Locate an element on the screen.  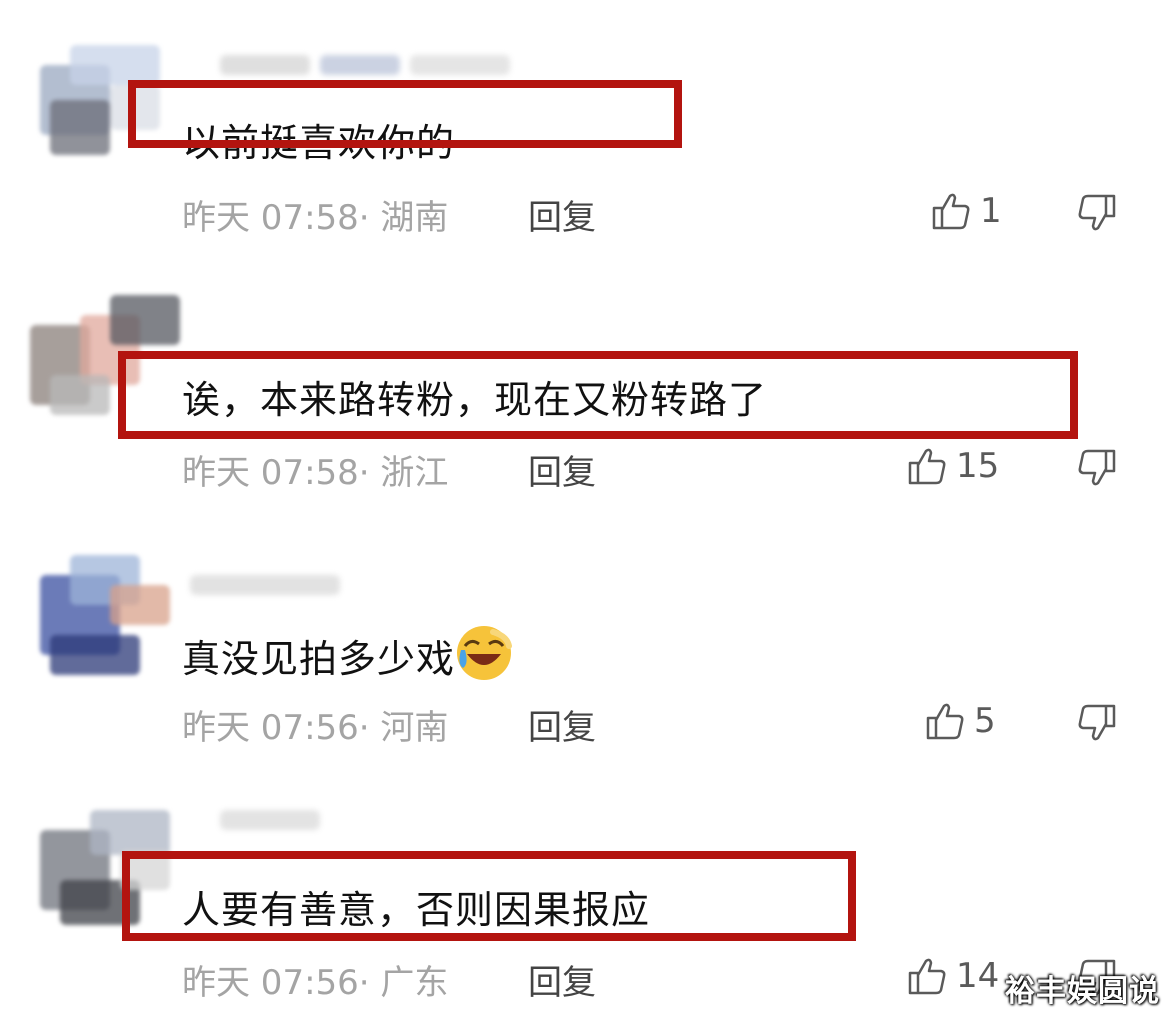
avatar is located at coordinates (110, 610).